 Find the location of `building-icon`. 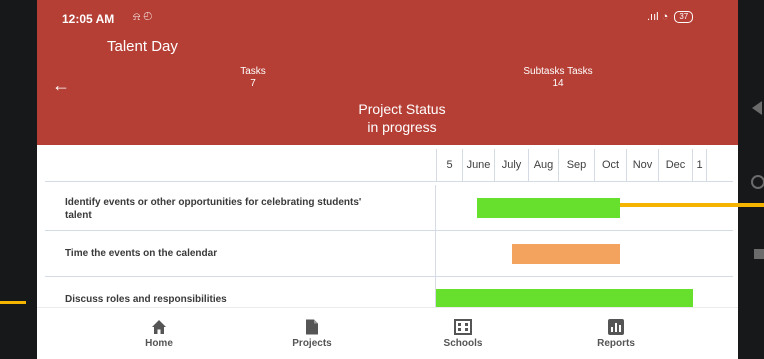

building-icon is located at coordinates (463, 327).